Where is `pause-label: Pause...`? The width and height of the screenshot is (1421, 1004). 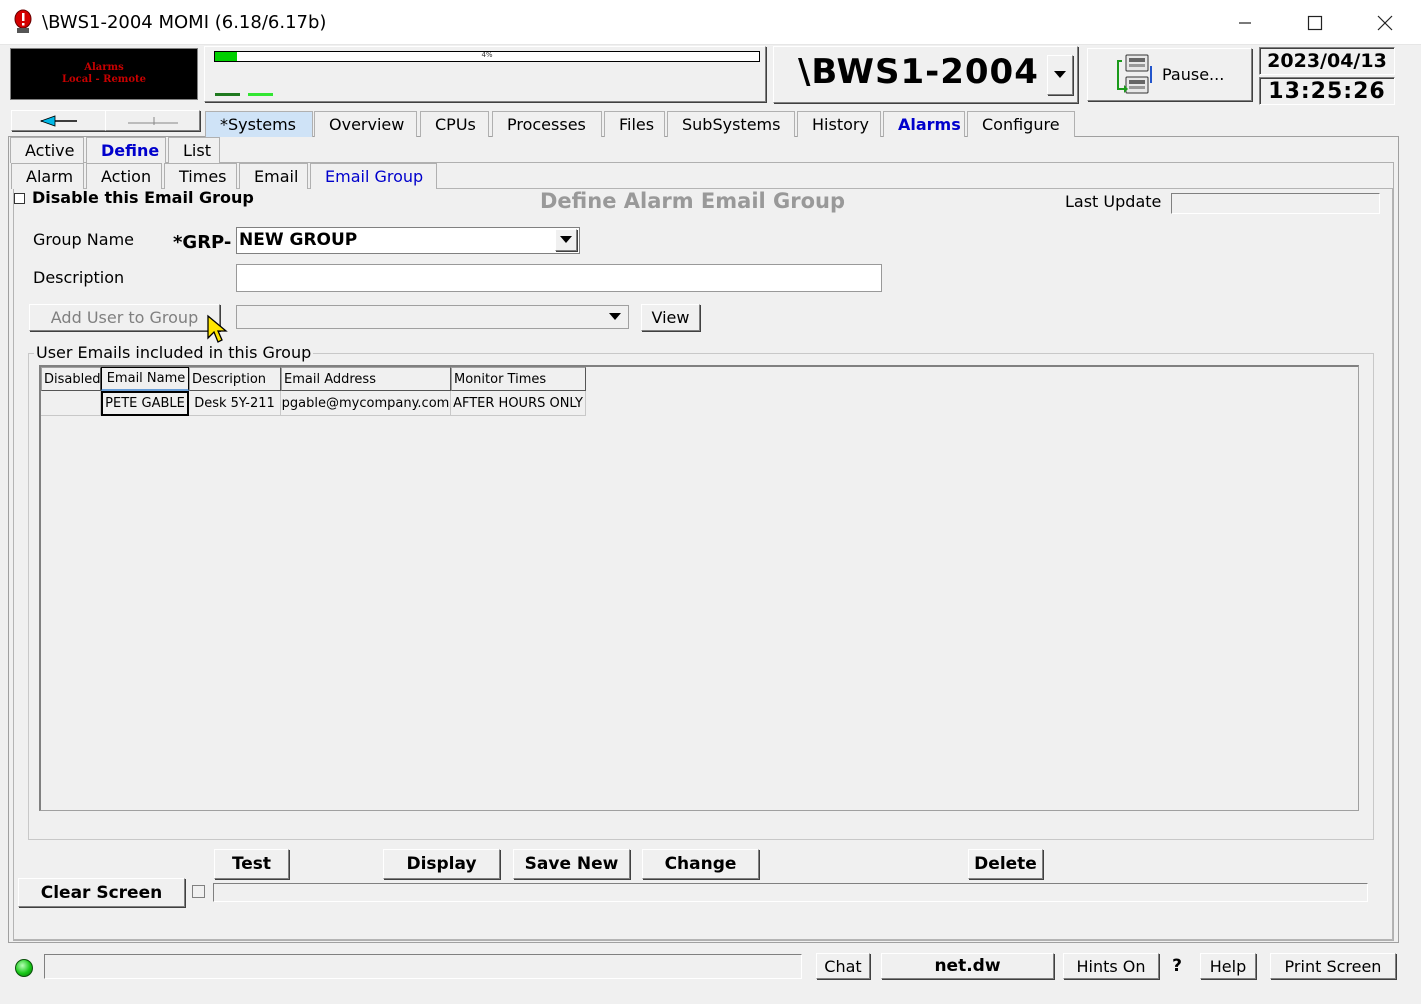
pause-label: Pause... is located at coordinates (1193, 74).